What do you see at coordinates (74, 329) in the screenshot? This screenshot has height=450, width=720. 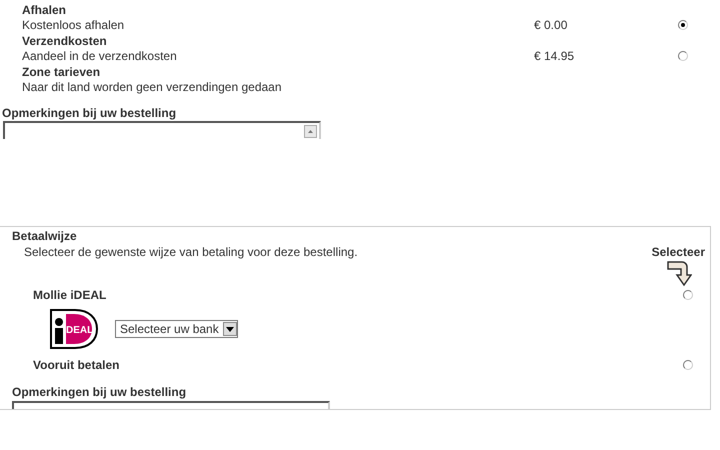 I see `ideal-logo: DEAL` at bounding box center [74, 329].